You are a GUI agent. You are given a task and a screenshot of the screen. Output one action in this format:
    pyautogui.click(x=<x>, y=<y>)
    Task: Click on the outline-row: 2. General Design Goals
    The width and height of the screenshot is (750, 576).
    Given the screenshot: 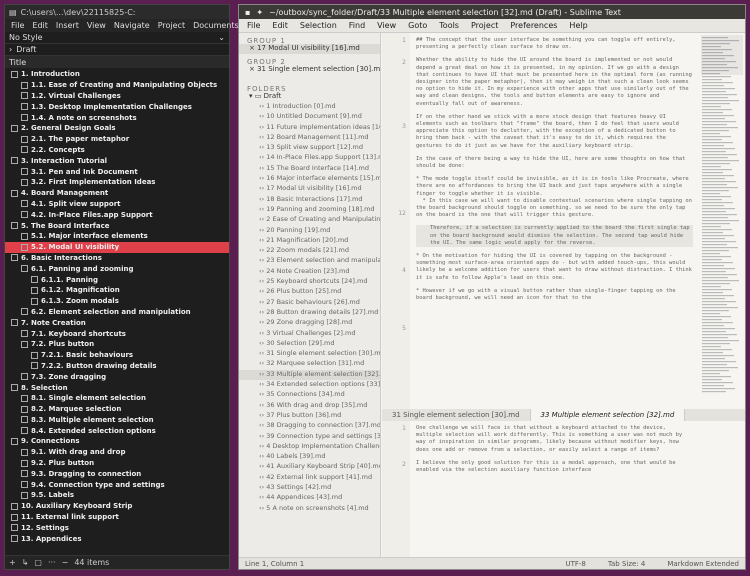 What is the action you would take?
    pyautogui.click(x=117, y=128)
    